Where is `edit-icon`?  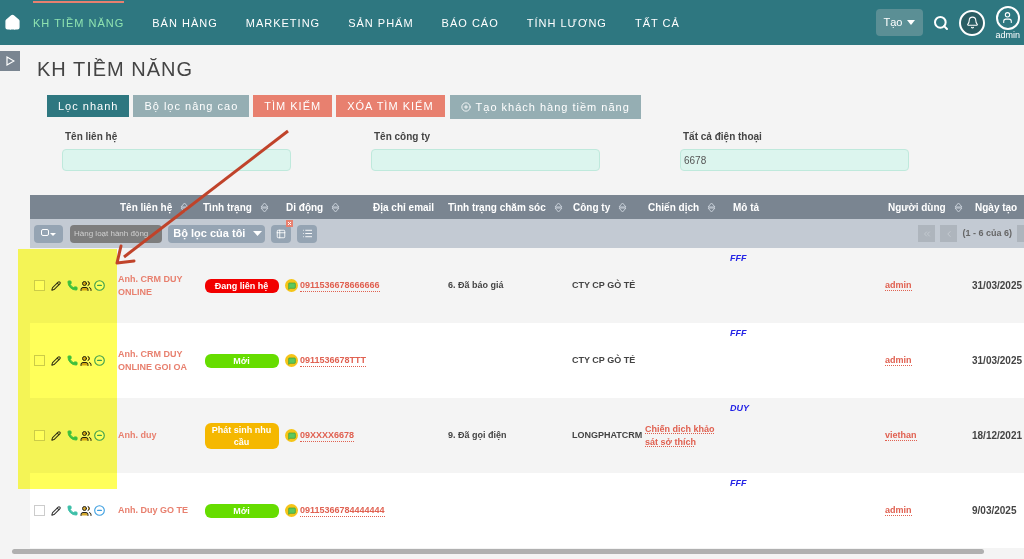 edit-icon is located at coordinates (56, 510).